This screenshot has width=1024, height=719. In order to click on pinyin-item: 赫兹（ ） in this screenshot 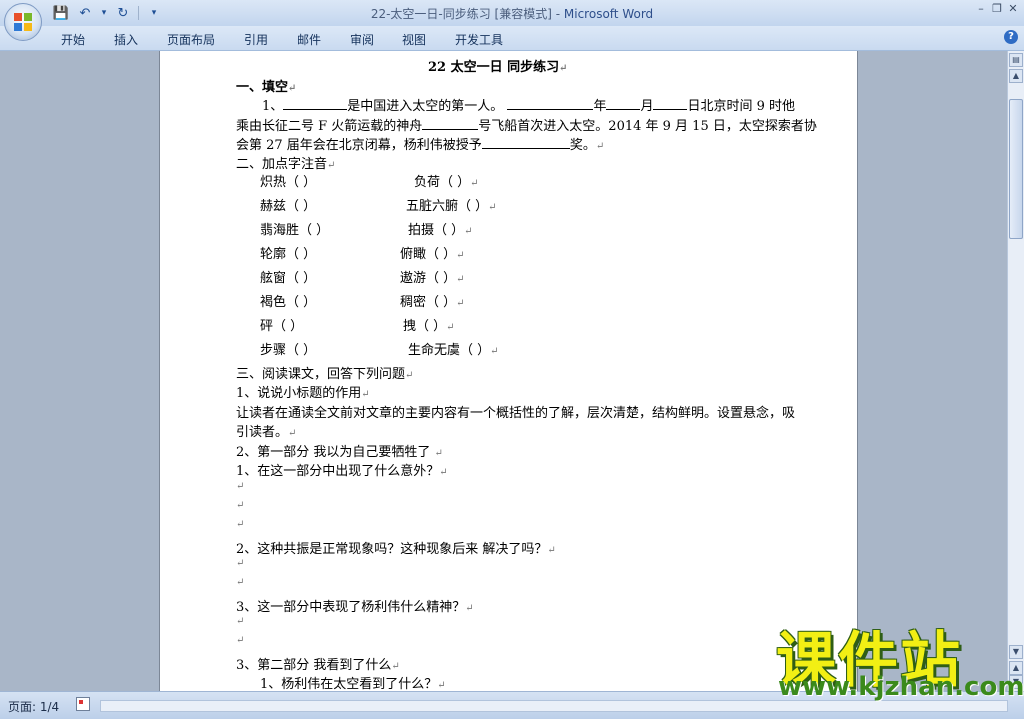, I will do `click(288, 206)`.